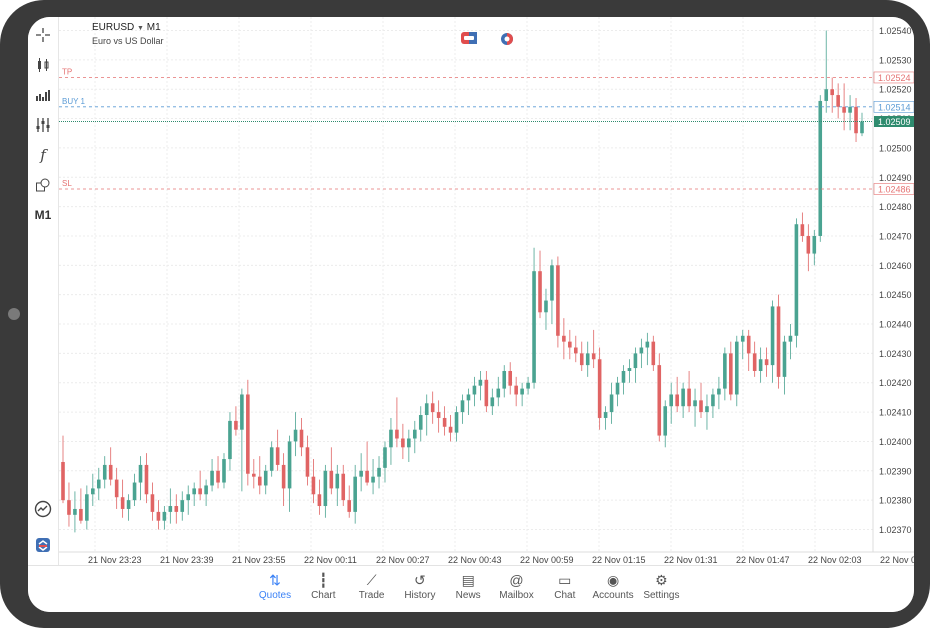  What do you see at coordinates (469, 38) in the screenshot?
I see `sell-button` at bounding box center [469, 38].